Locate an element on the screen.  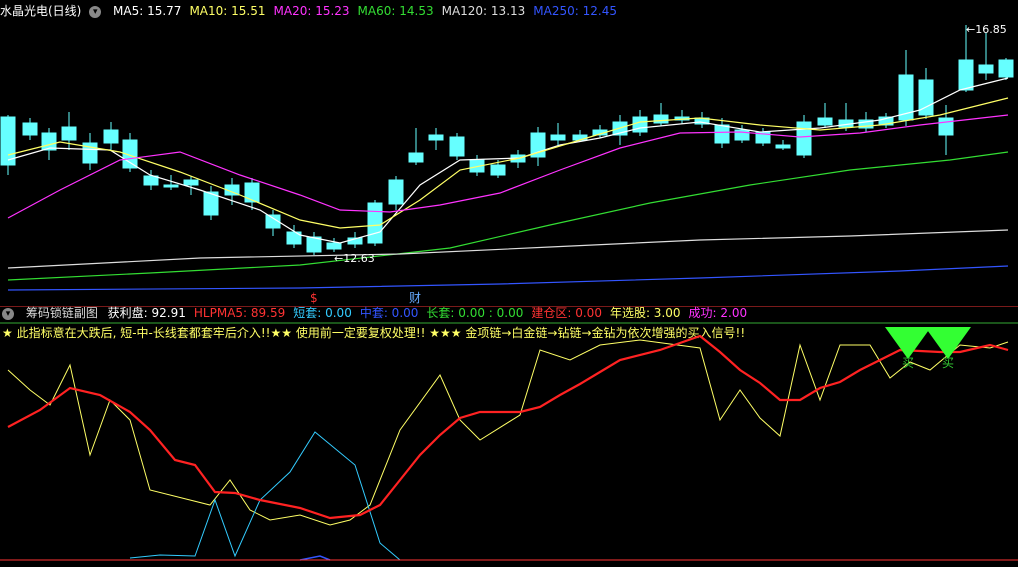
short-trap-line is located at coordinates (265, 496).